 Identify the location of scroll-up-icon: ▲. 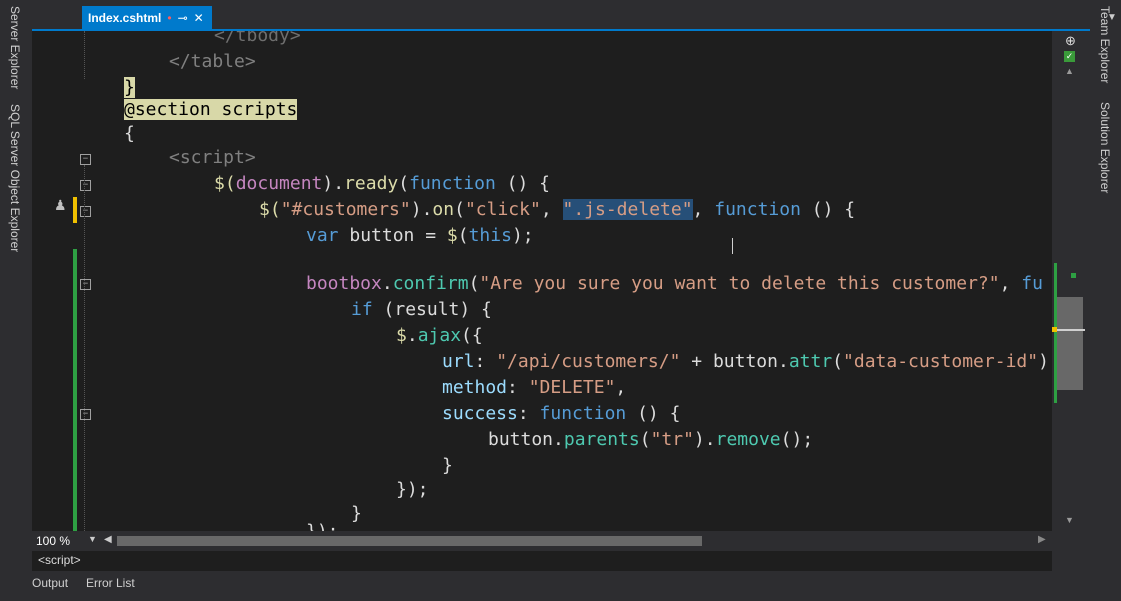
(1069, 71).